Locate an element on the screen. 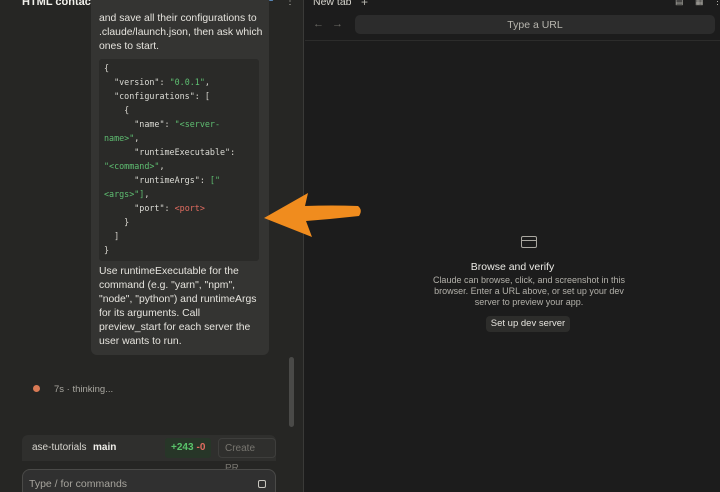  annotation-arrow-icon is located at coordinates (312, 215).